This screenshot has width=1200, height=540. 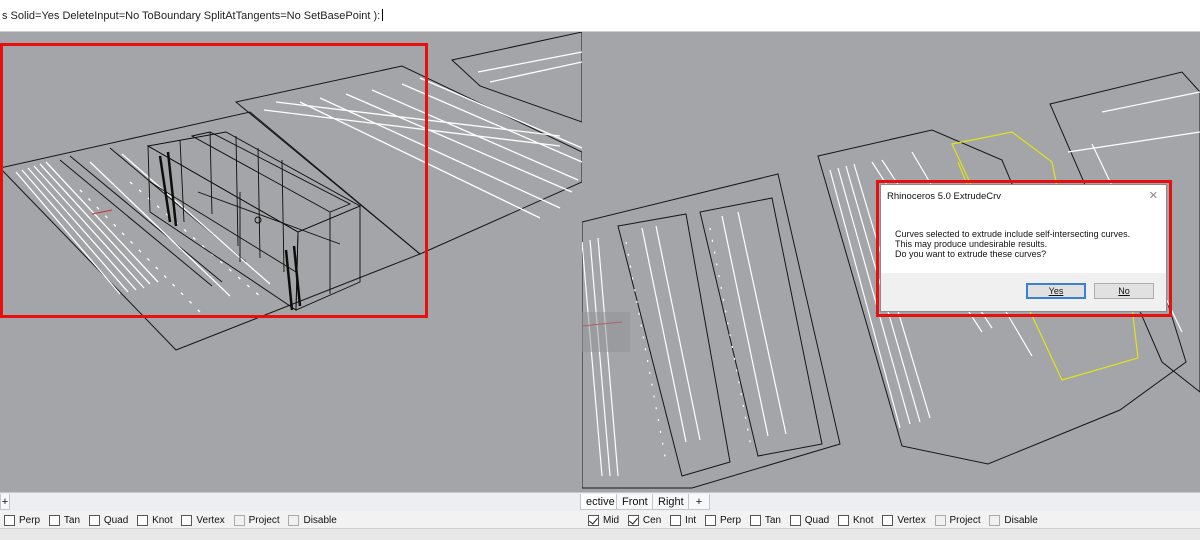 I want to click on tab-add: +, so click(x=699, y=502).